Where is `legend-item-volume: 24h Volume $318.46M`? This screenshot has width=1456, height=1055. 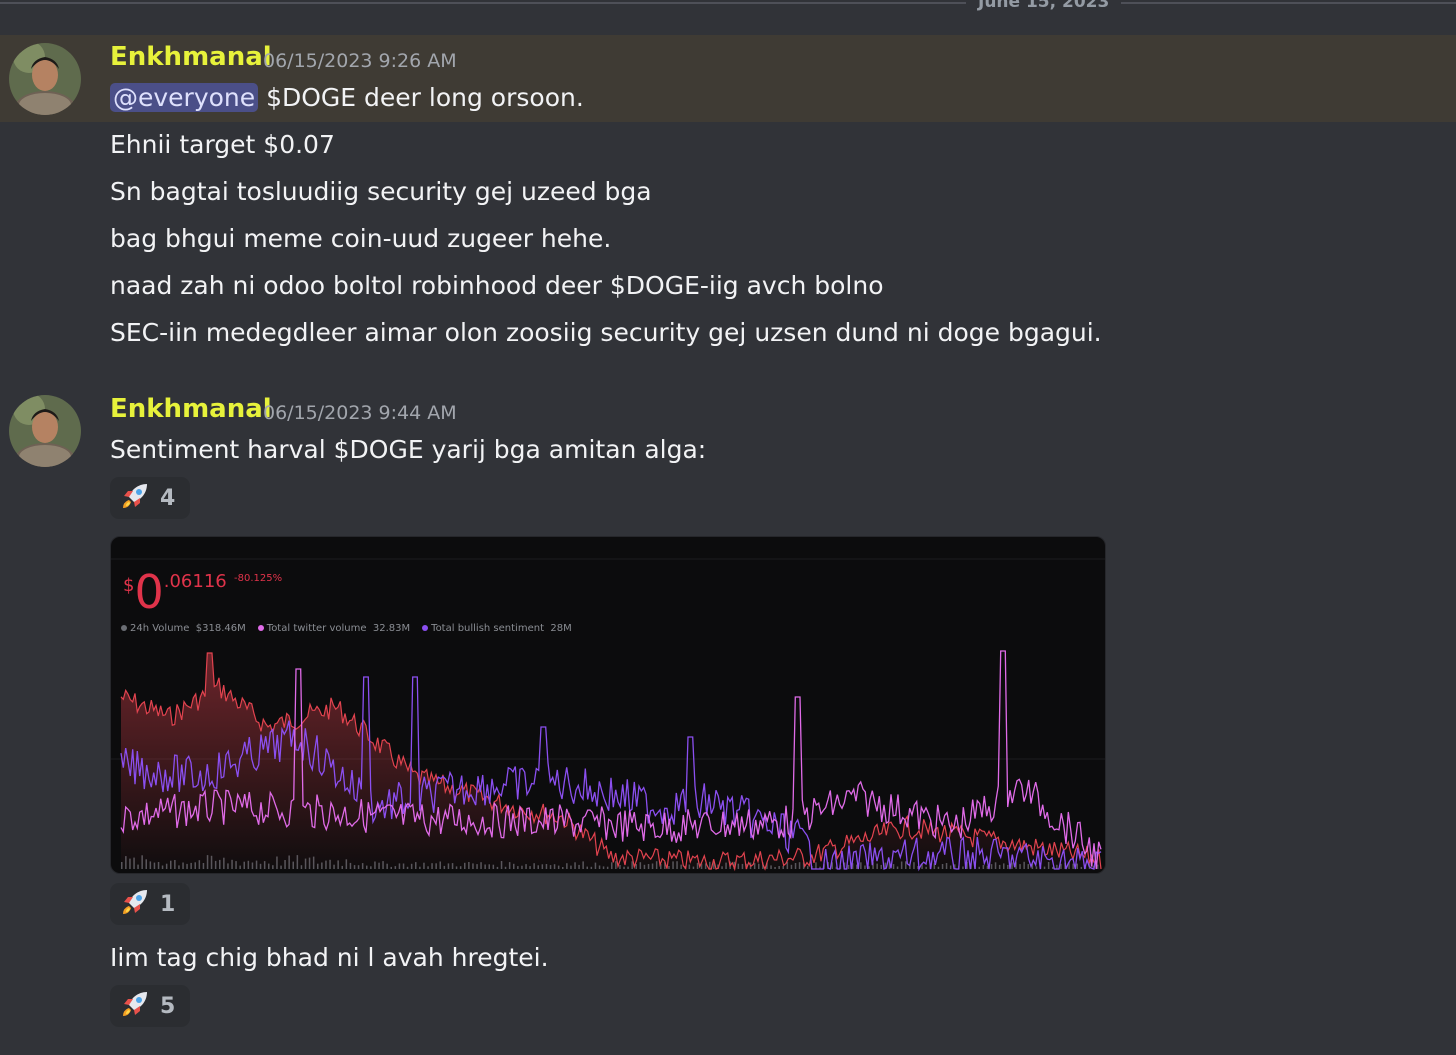 legend-item-volume: 24h Volume $318.46M is located at coordinates (183, 628).